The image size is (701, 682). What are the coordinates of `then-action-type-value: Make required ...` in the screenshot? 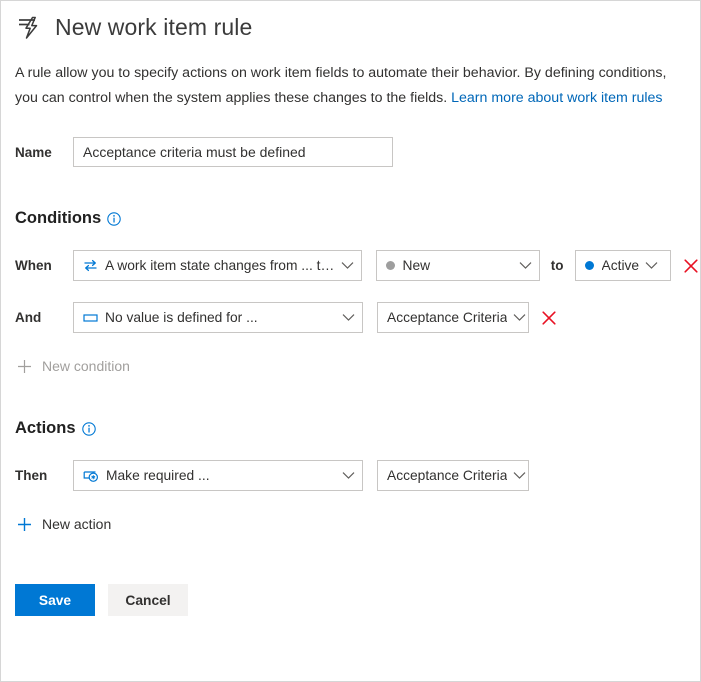 It's located at (158, 475).